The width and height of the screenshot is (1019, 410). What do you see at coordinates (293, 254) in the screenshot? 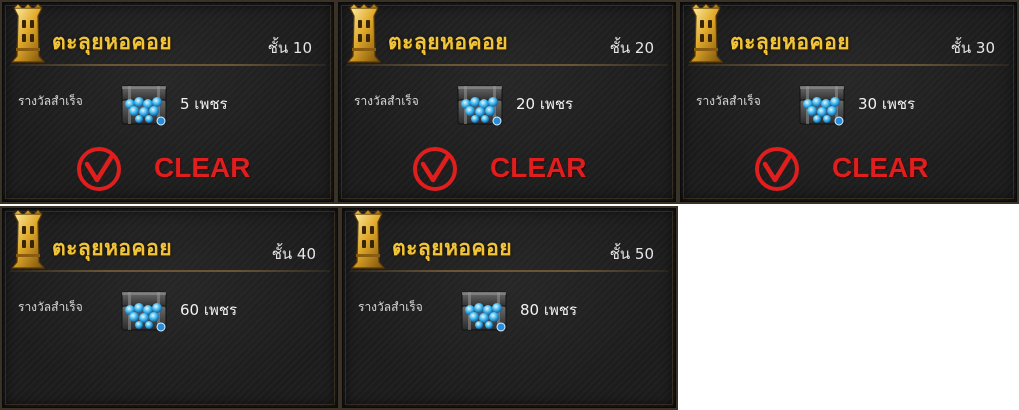
I see `floor-label: ชั้น 40` at bounding box center [293, 254].